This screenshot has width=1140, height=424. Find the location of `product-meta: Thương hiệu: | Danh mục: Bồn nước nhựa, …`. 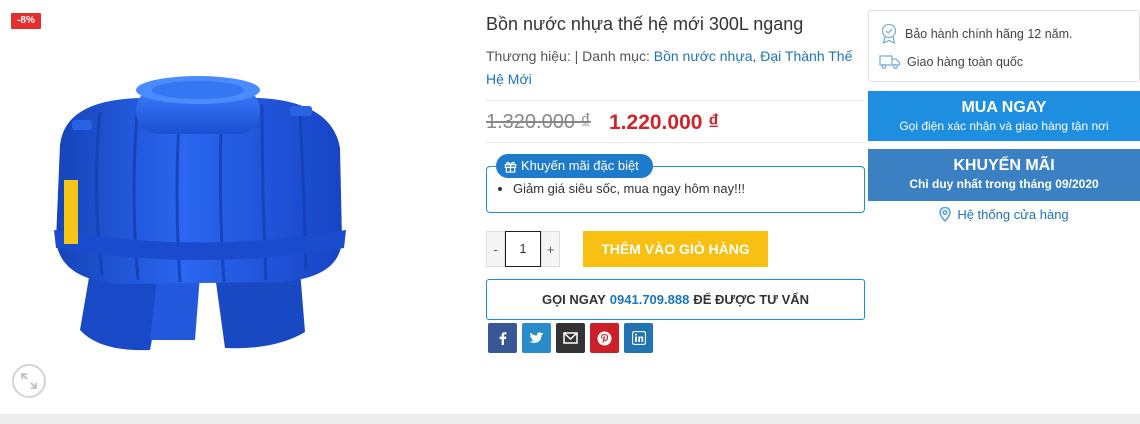

product-meta: Thương hiệu: | Danh mục: Bồn nước nhựa, … is located at coordinates (671, 68).